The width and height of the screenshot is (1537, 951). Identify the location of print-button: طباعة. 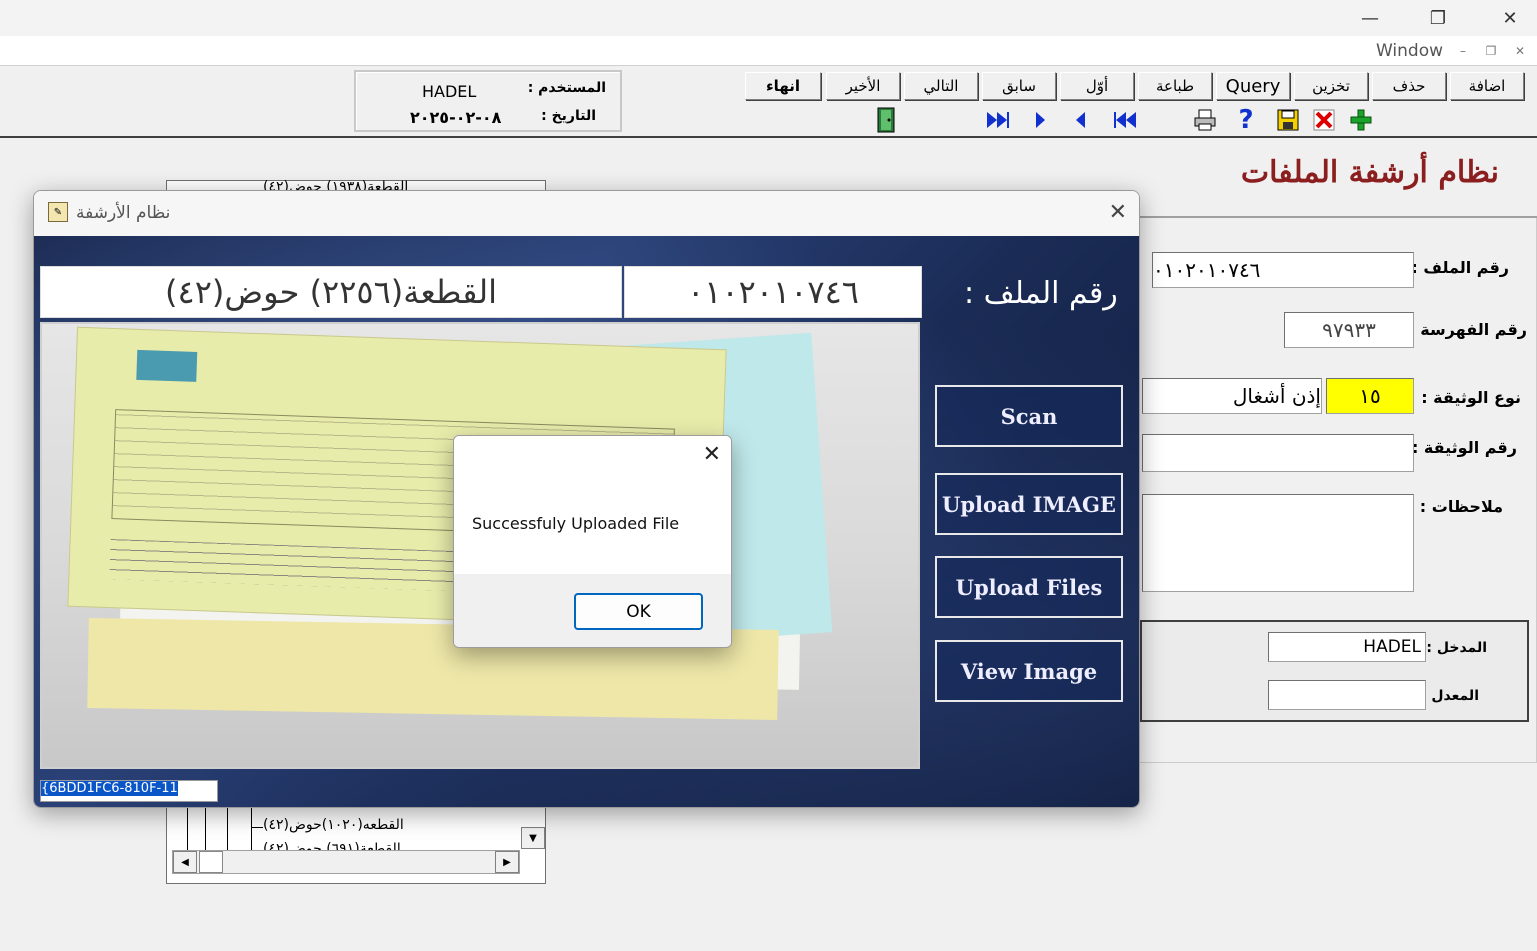
(1175, 86).